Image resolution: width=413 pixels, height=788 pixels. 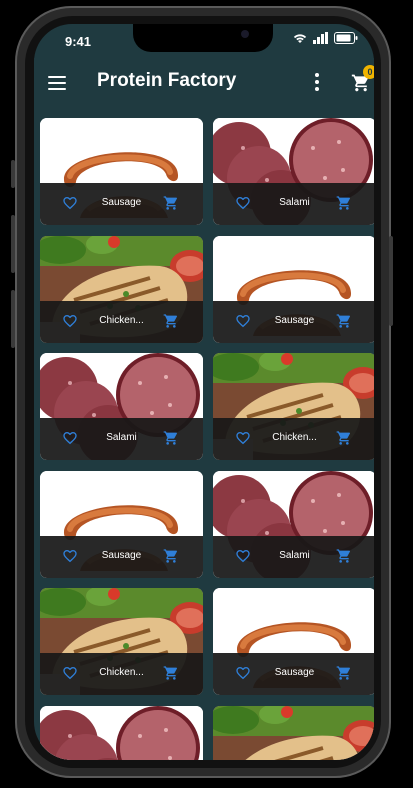 What do you see at coordinates (320, 38) in the screenshot?
I see `signal-icon` at bounding box center [320, 38].